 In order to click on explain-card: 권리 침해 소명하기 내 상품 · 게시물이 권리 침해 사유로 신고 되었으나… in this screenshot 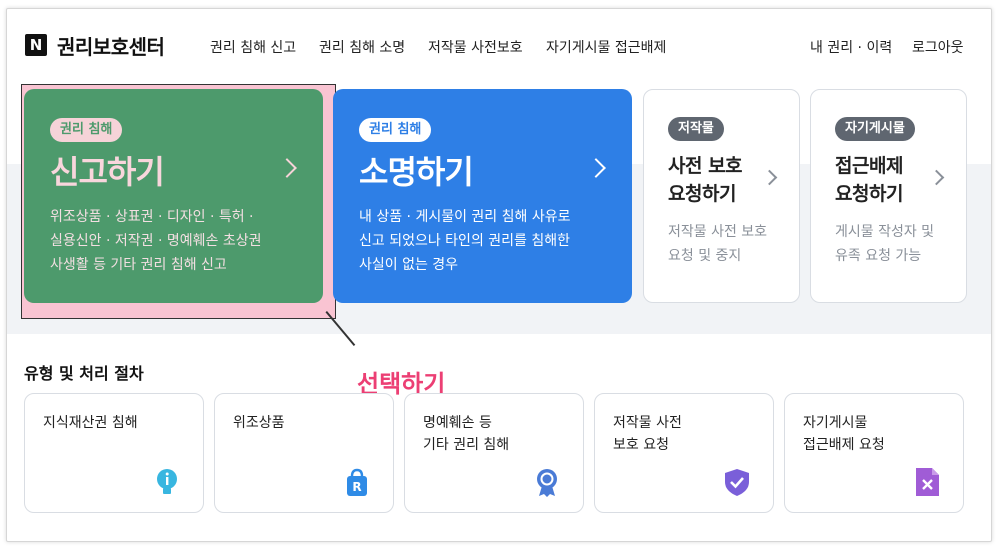, I will do `click(482, 196)`.